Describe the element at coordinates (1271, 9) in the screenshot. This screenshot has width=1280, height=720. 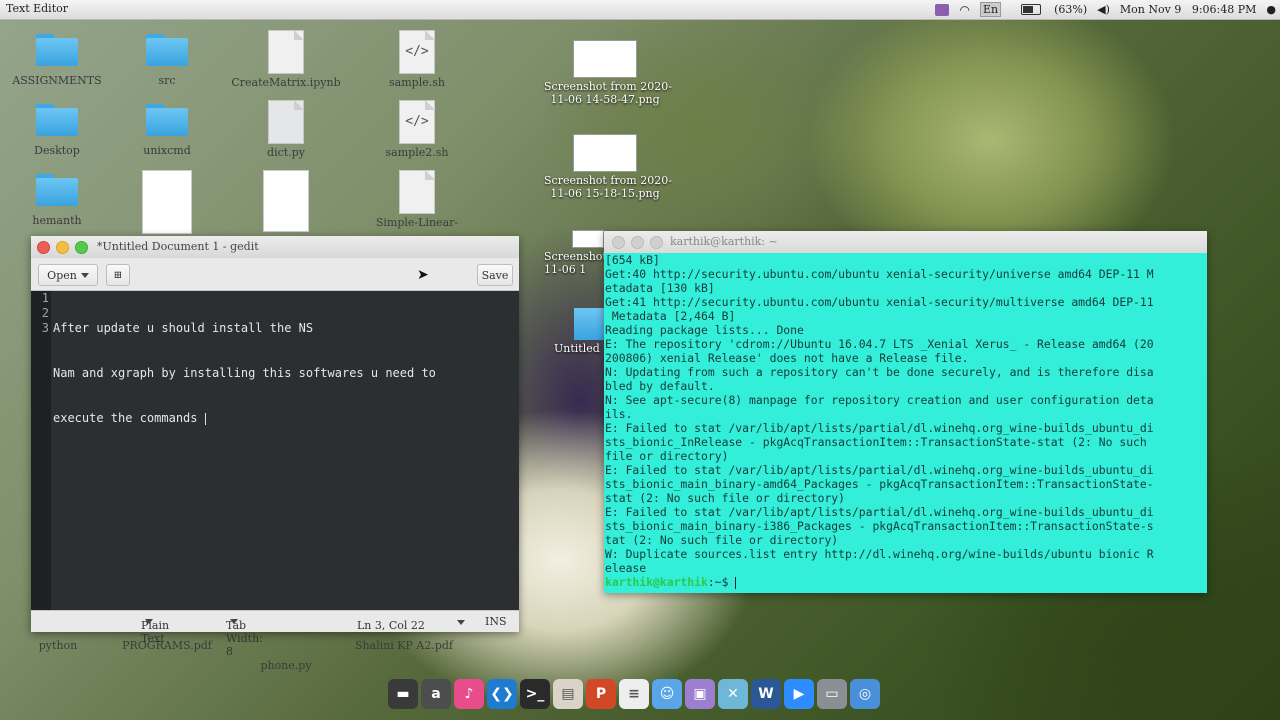
I see `apple-menu-icon: ●` at that location.